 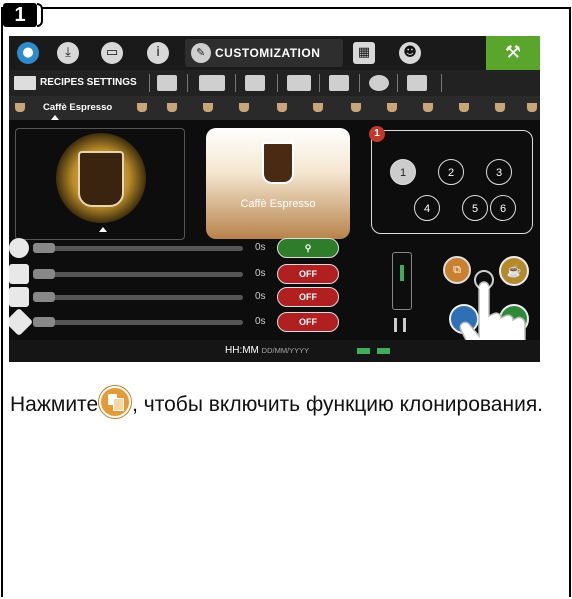 I want to click on recipe-card-label: Caffè Espresso, so click(x=278, y=204).